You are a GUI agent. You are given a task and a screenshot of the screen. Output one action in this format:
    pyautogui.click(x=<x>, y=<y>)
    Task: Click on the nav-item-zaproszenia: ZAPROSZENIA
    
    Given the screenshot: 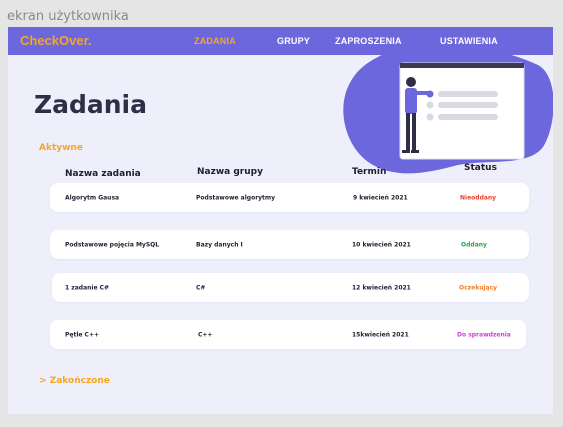 What is the action you would take?
    pyautogui.click(x=368, y=41)
    